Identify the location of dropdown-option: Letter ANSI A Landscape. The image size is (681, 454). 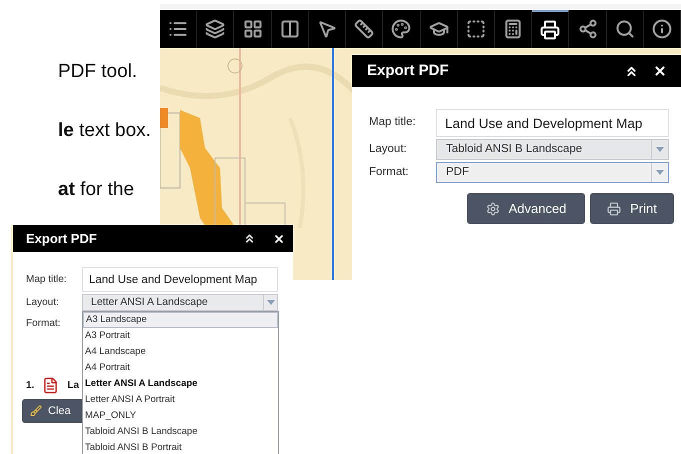
(180, 384).